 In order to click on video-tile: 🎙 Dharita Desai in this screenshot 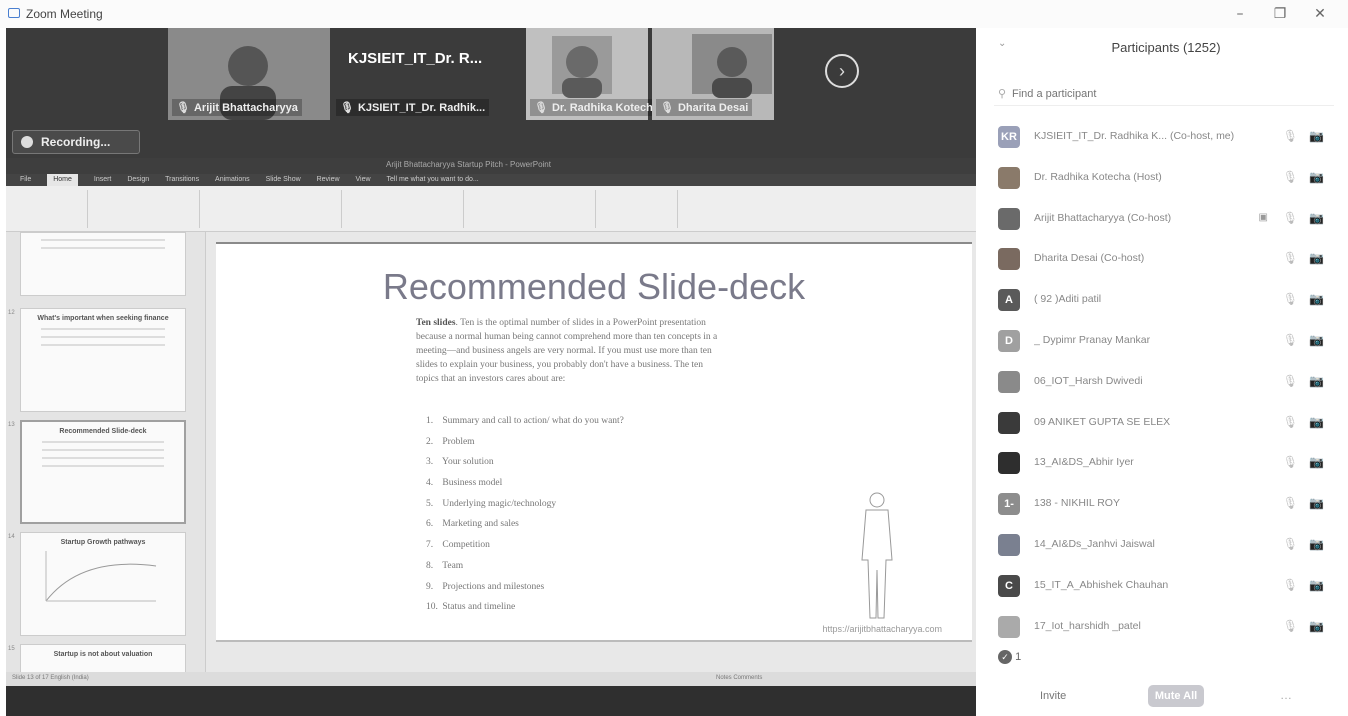, I will do `click(713, 74)`.